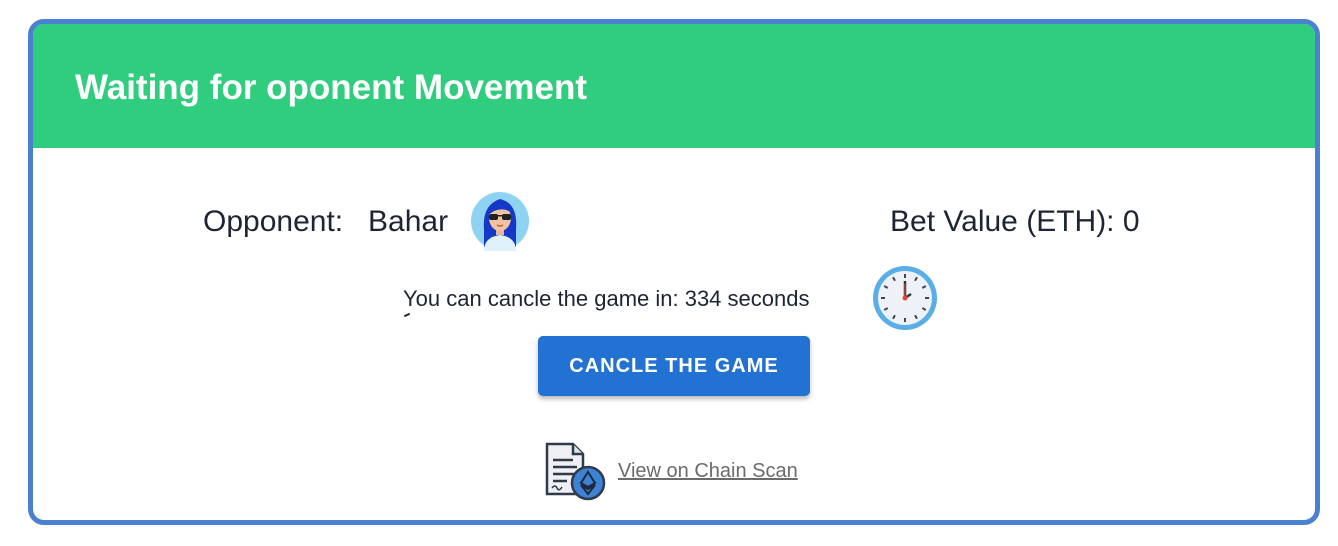  I want to click on avatar-woman-sunglasses-icon, so click(500, 221).